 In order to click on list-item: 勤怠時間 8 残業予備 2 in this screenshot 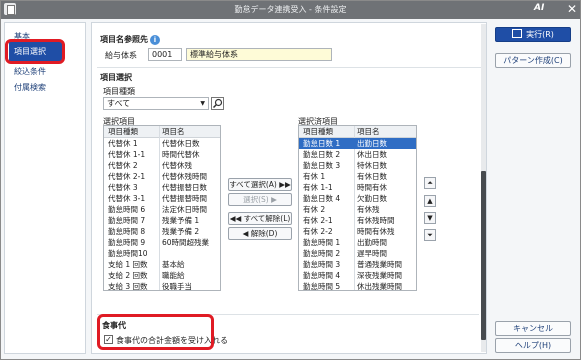, I will do `click(162, 231)`.